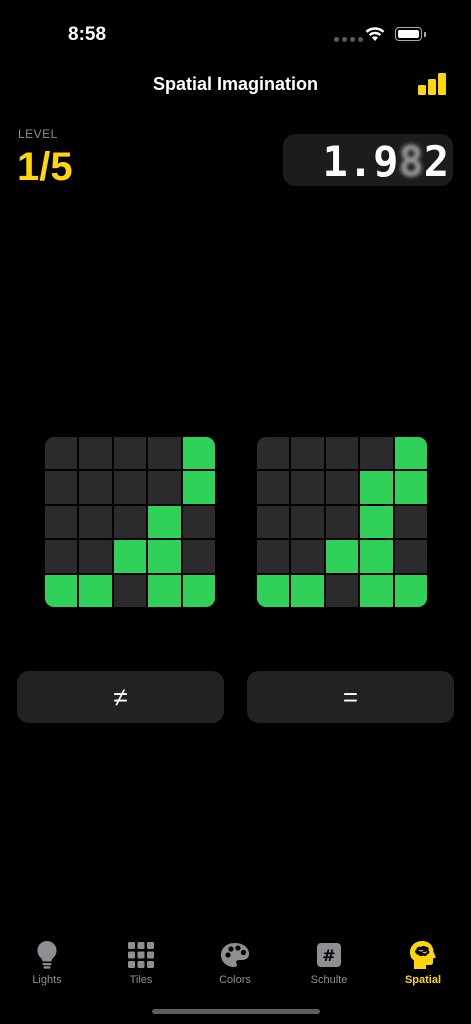 The width and height of the screenshot is (471, 1024). What do you see at coordinates (348, 39) in the screenshot?
I see `signal-icon` at bounding box center [348, 39].